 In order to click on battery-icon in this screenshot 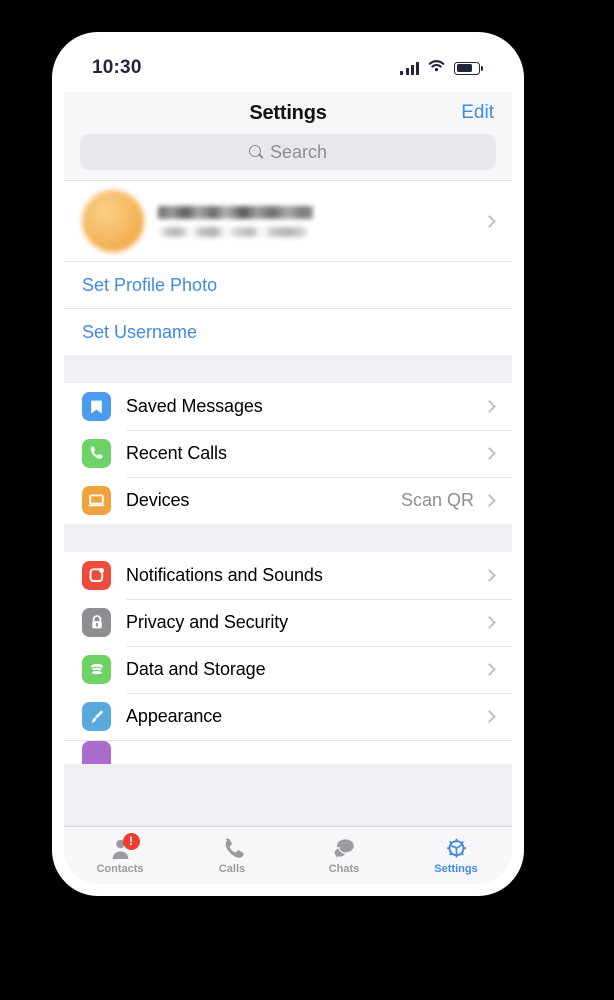, I will do `click(468, 68)`.